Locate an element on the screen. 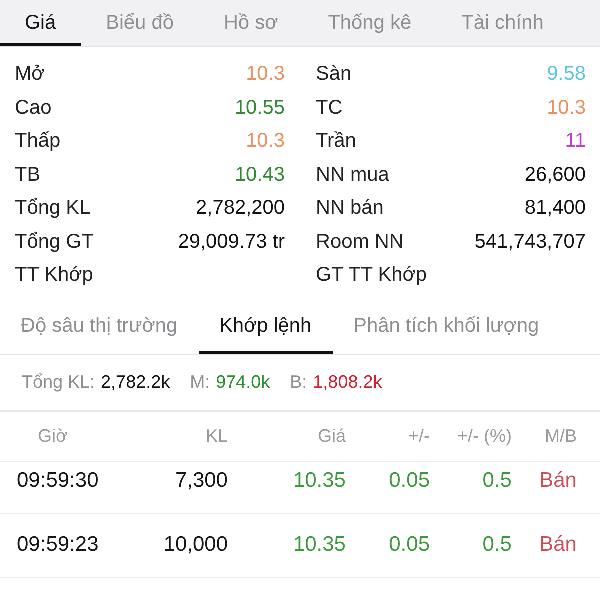 The height and width of the screenshot is (600, 600). stat-label: NN mua is located at coordinates (353, 175).